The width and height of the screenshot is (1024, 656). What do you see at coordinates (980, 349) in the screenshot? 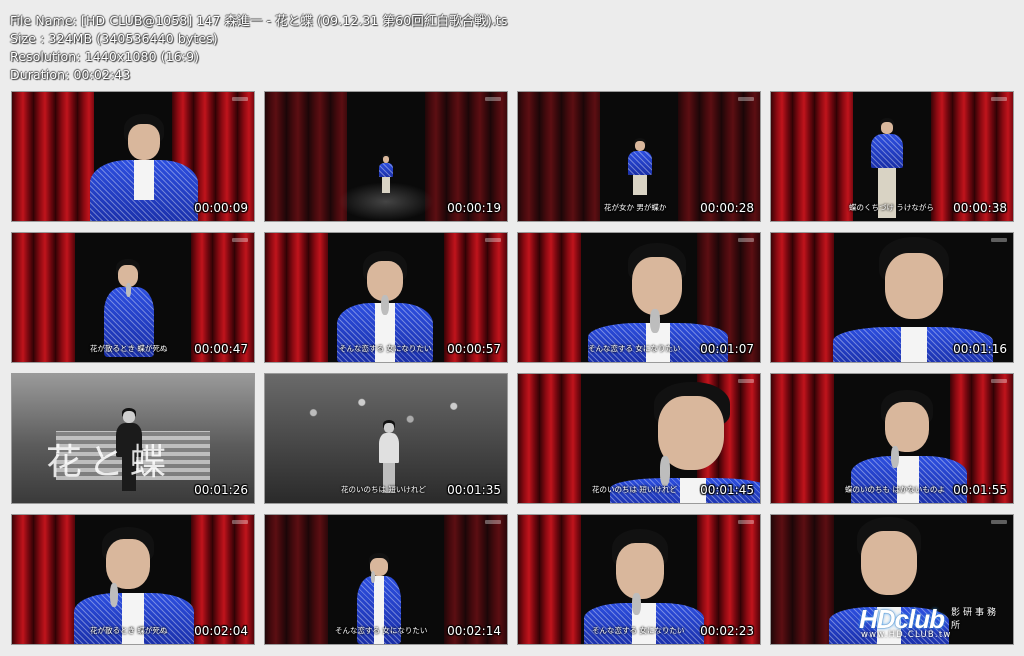
I see `timestamp-label: 00:01:16` at bounding box center [980, 349].